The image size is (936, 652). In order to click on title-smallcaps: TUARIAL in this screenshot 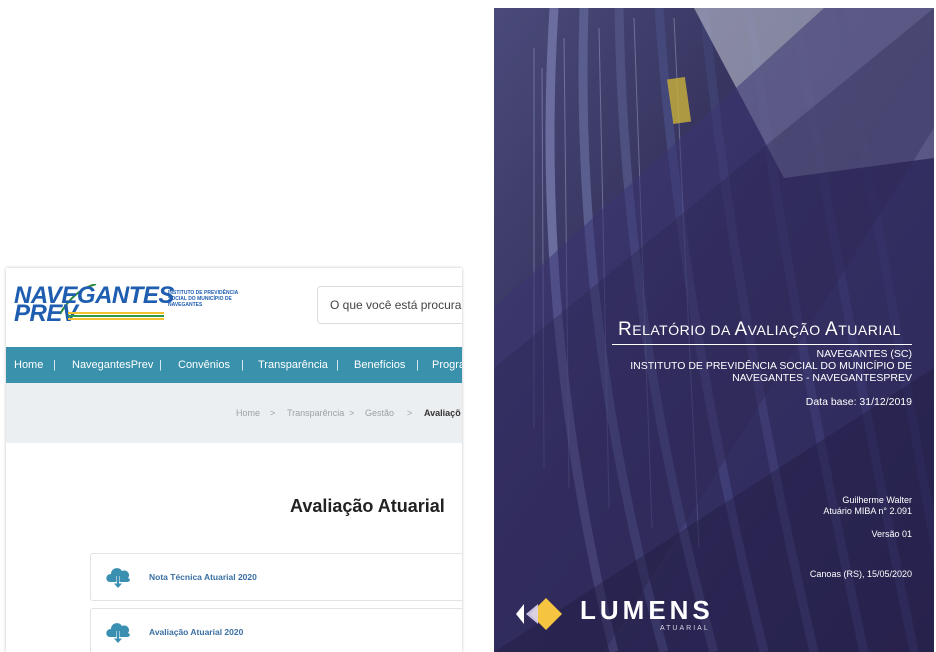, I will do `click(869, 330)`.